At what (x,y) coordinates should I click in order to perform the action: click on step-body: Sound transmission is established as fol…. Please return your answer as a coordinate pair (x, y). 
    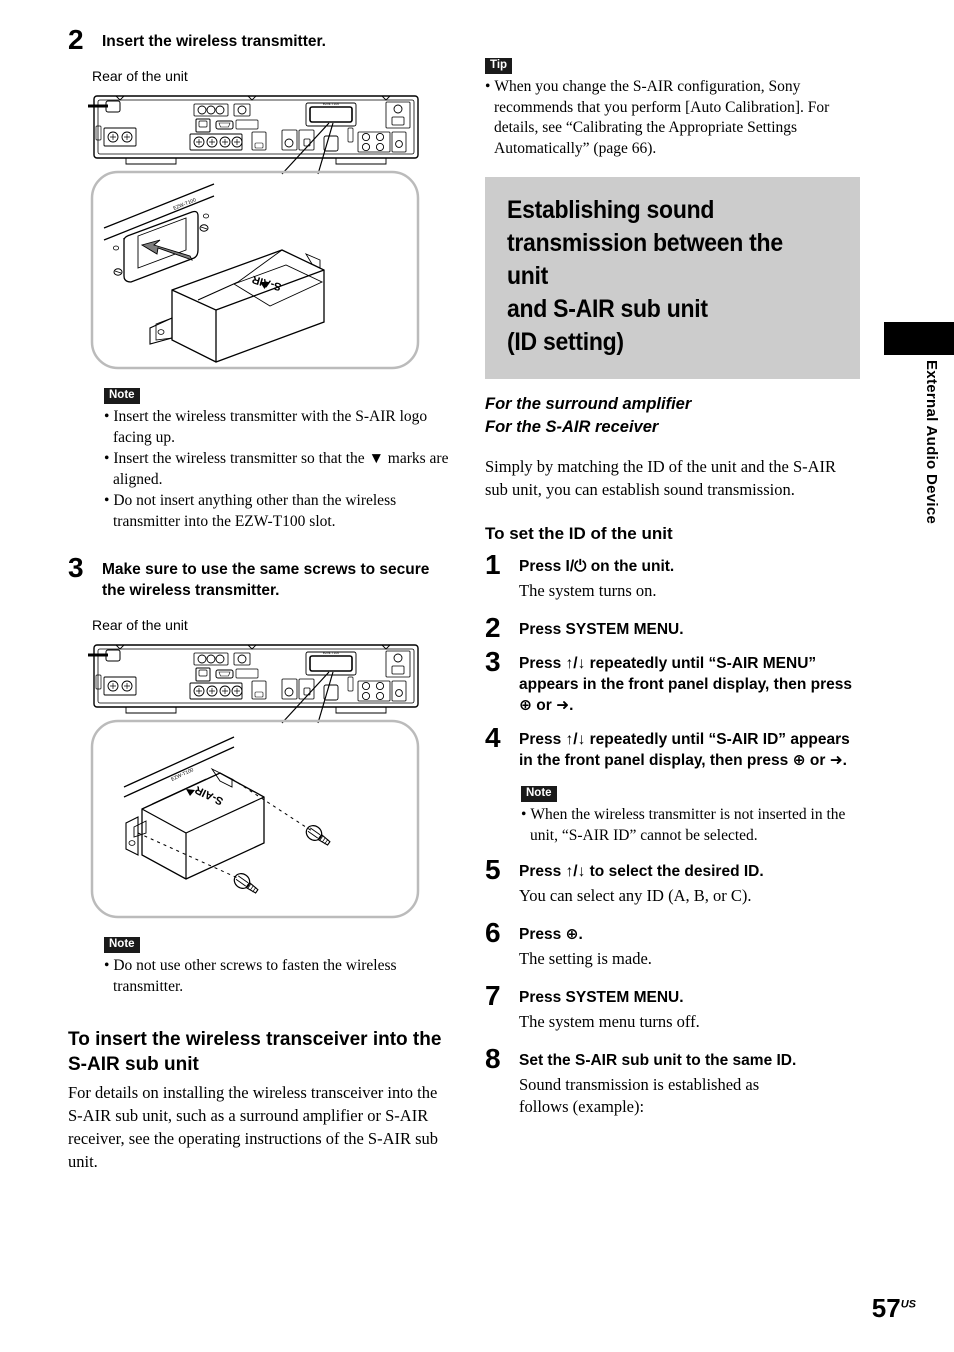
    Looking at the image, I should click on (639, 1095).